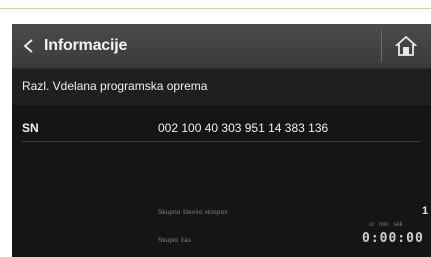 The image size is (431, 257). Describe the element at coordinates (175, 241) in the screenshot. I see `total-time-label: Skupni čas` at that location.